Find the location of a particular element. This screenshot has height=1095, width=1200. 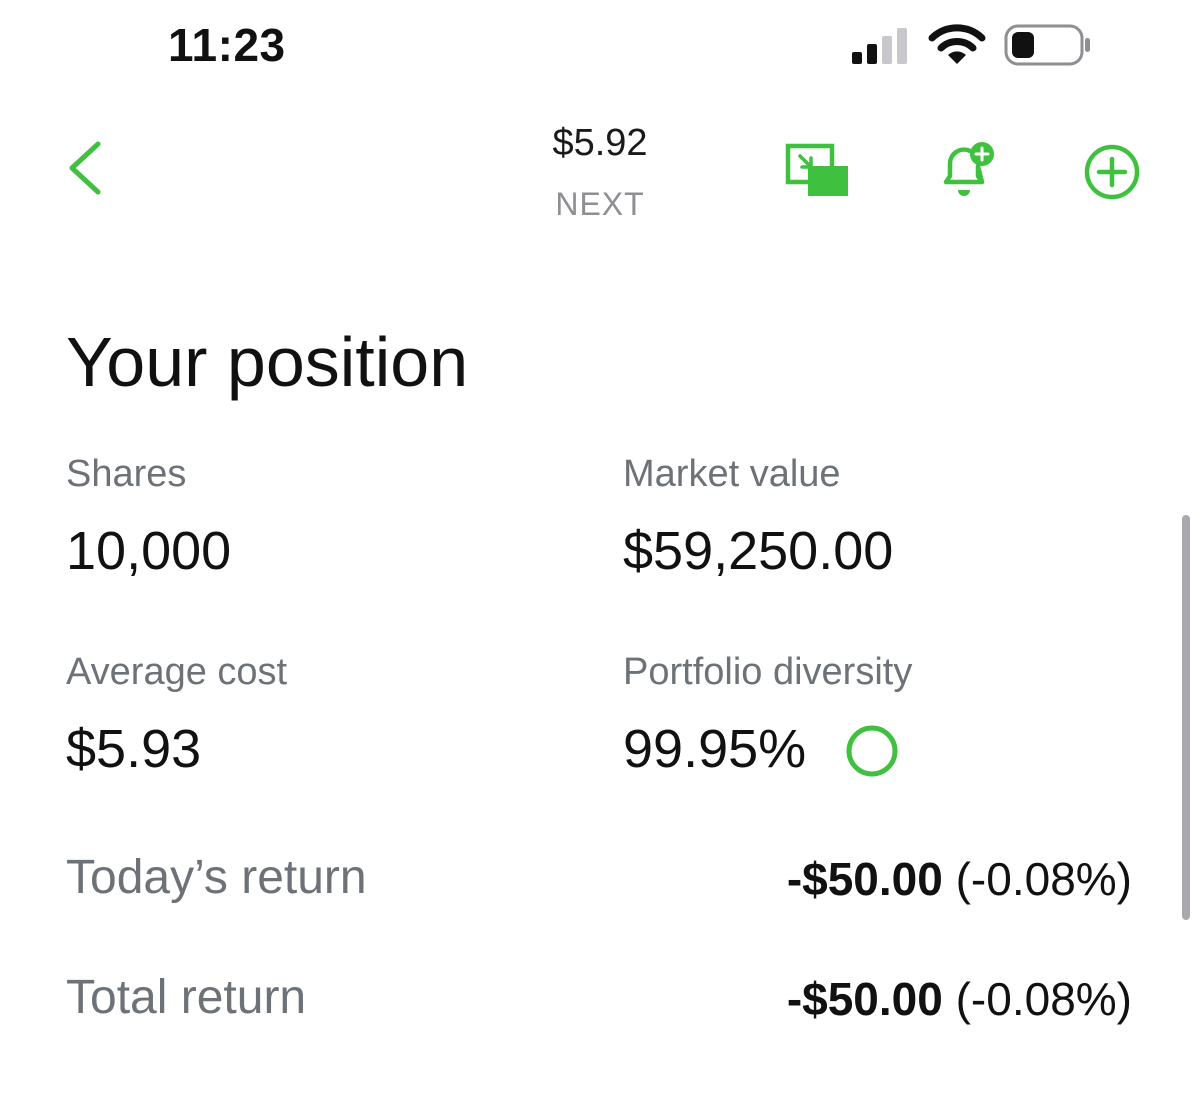

bell-plus-icon is located at coordinates (966, 170).